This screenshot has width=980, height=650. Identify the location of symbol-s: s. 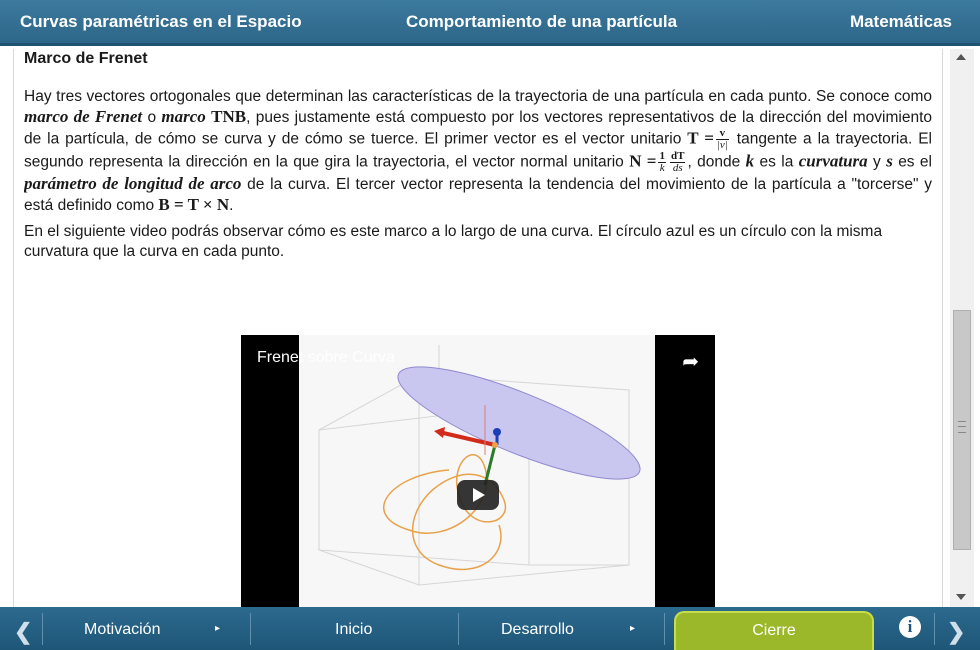
(889, 161).